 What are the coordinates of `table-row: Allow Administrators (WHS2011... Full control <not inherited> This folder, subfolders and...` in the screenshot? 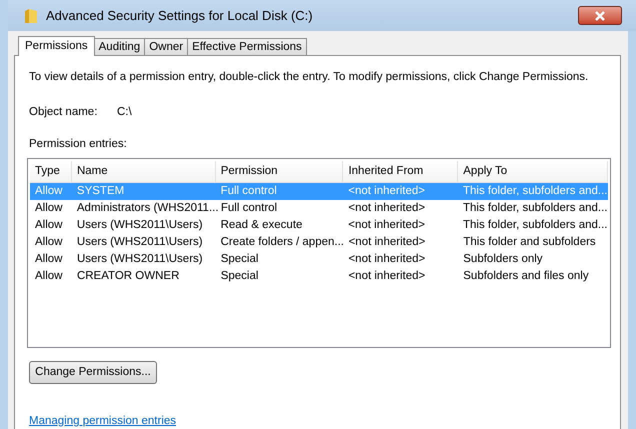 It's located at (319, 208).